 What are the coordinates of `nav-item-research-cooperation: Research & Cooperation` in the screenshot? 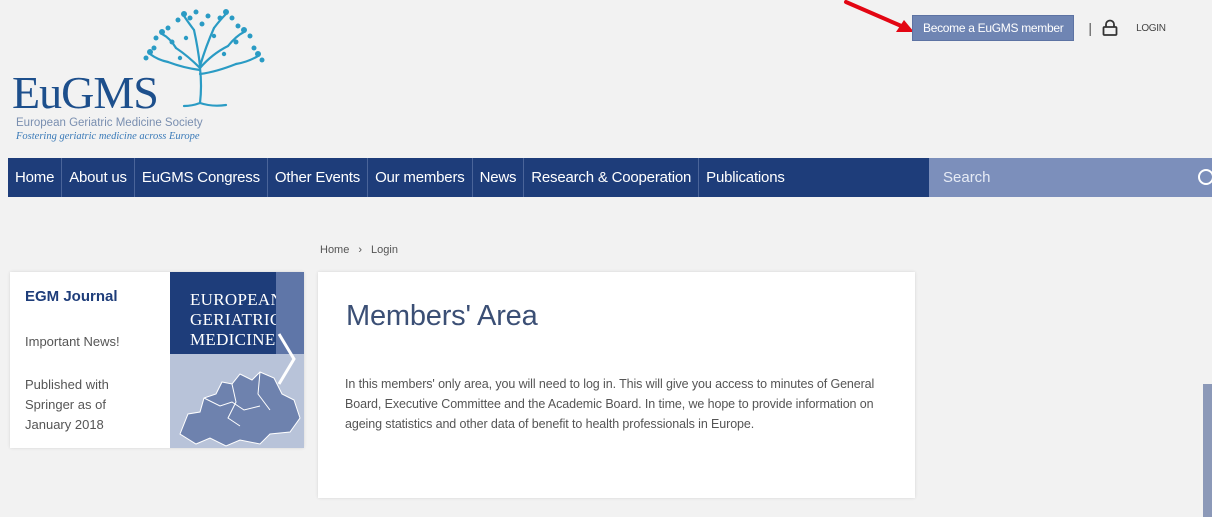 It's located at (612, 177).